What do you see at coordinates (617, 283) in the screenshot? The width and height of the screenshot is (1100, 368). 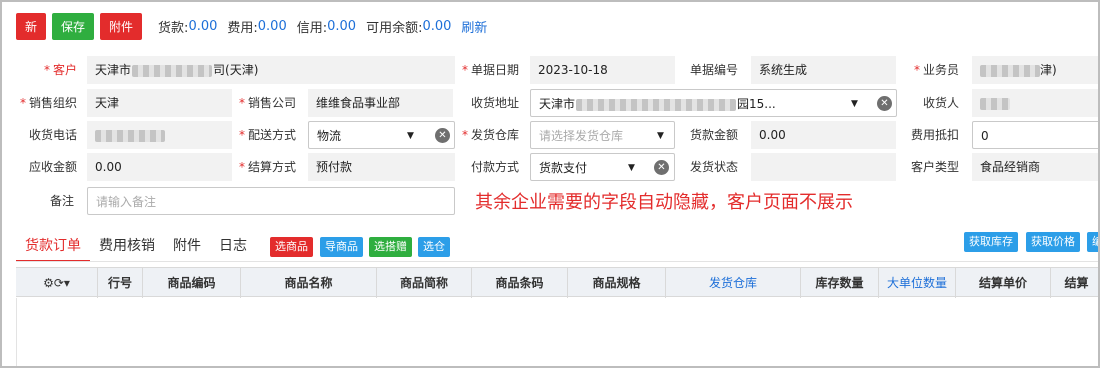 I see `col-spec: 商品规格` at bounding box center [617, 283].